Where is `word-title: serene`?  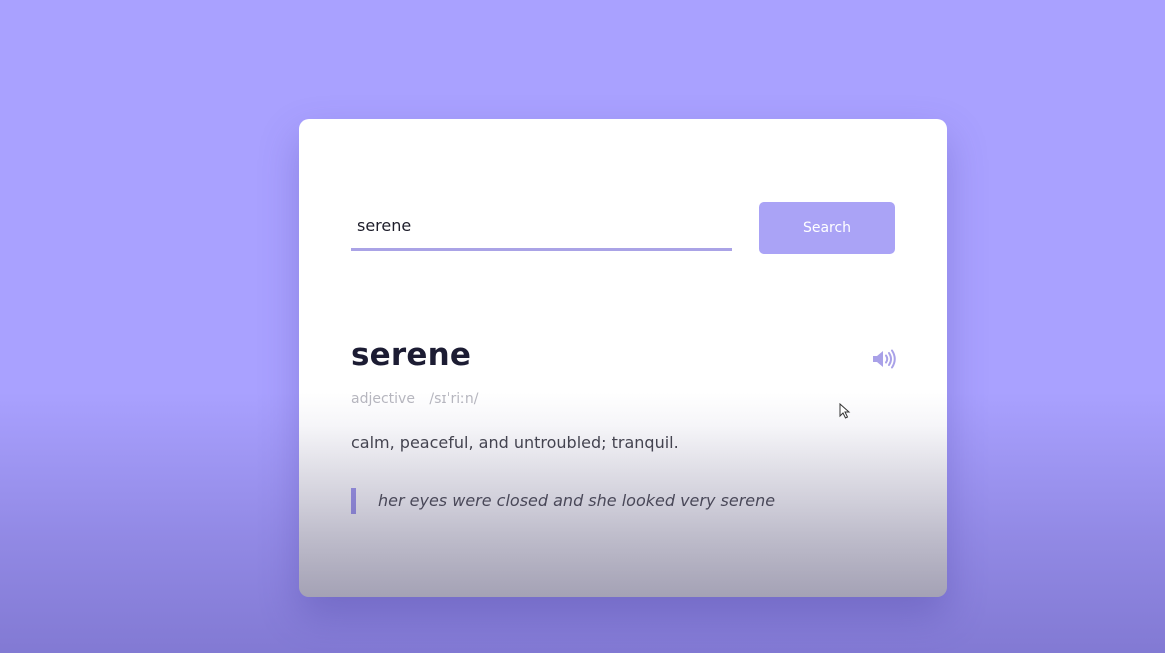 word-title: serene is located at coordinates (411, 355).